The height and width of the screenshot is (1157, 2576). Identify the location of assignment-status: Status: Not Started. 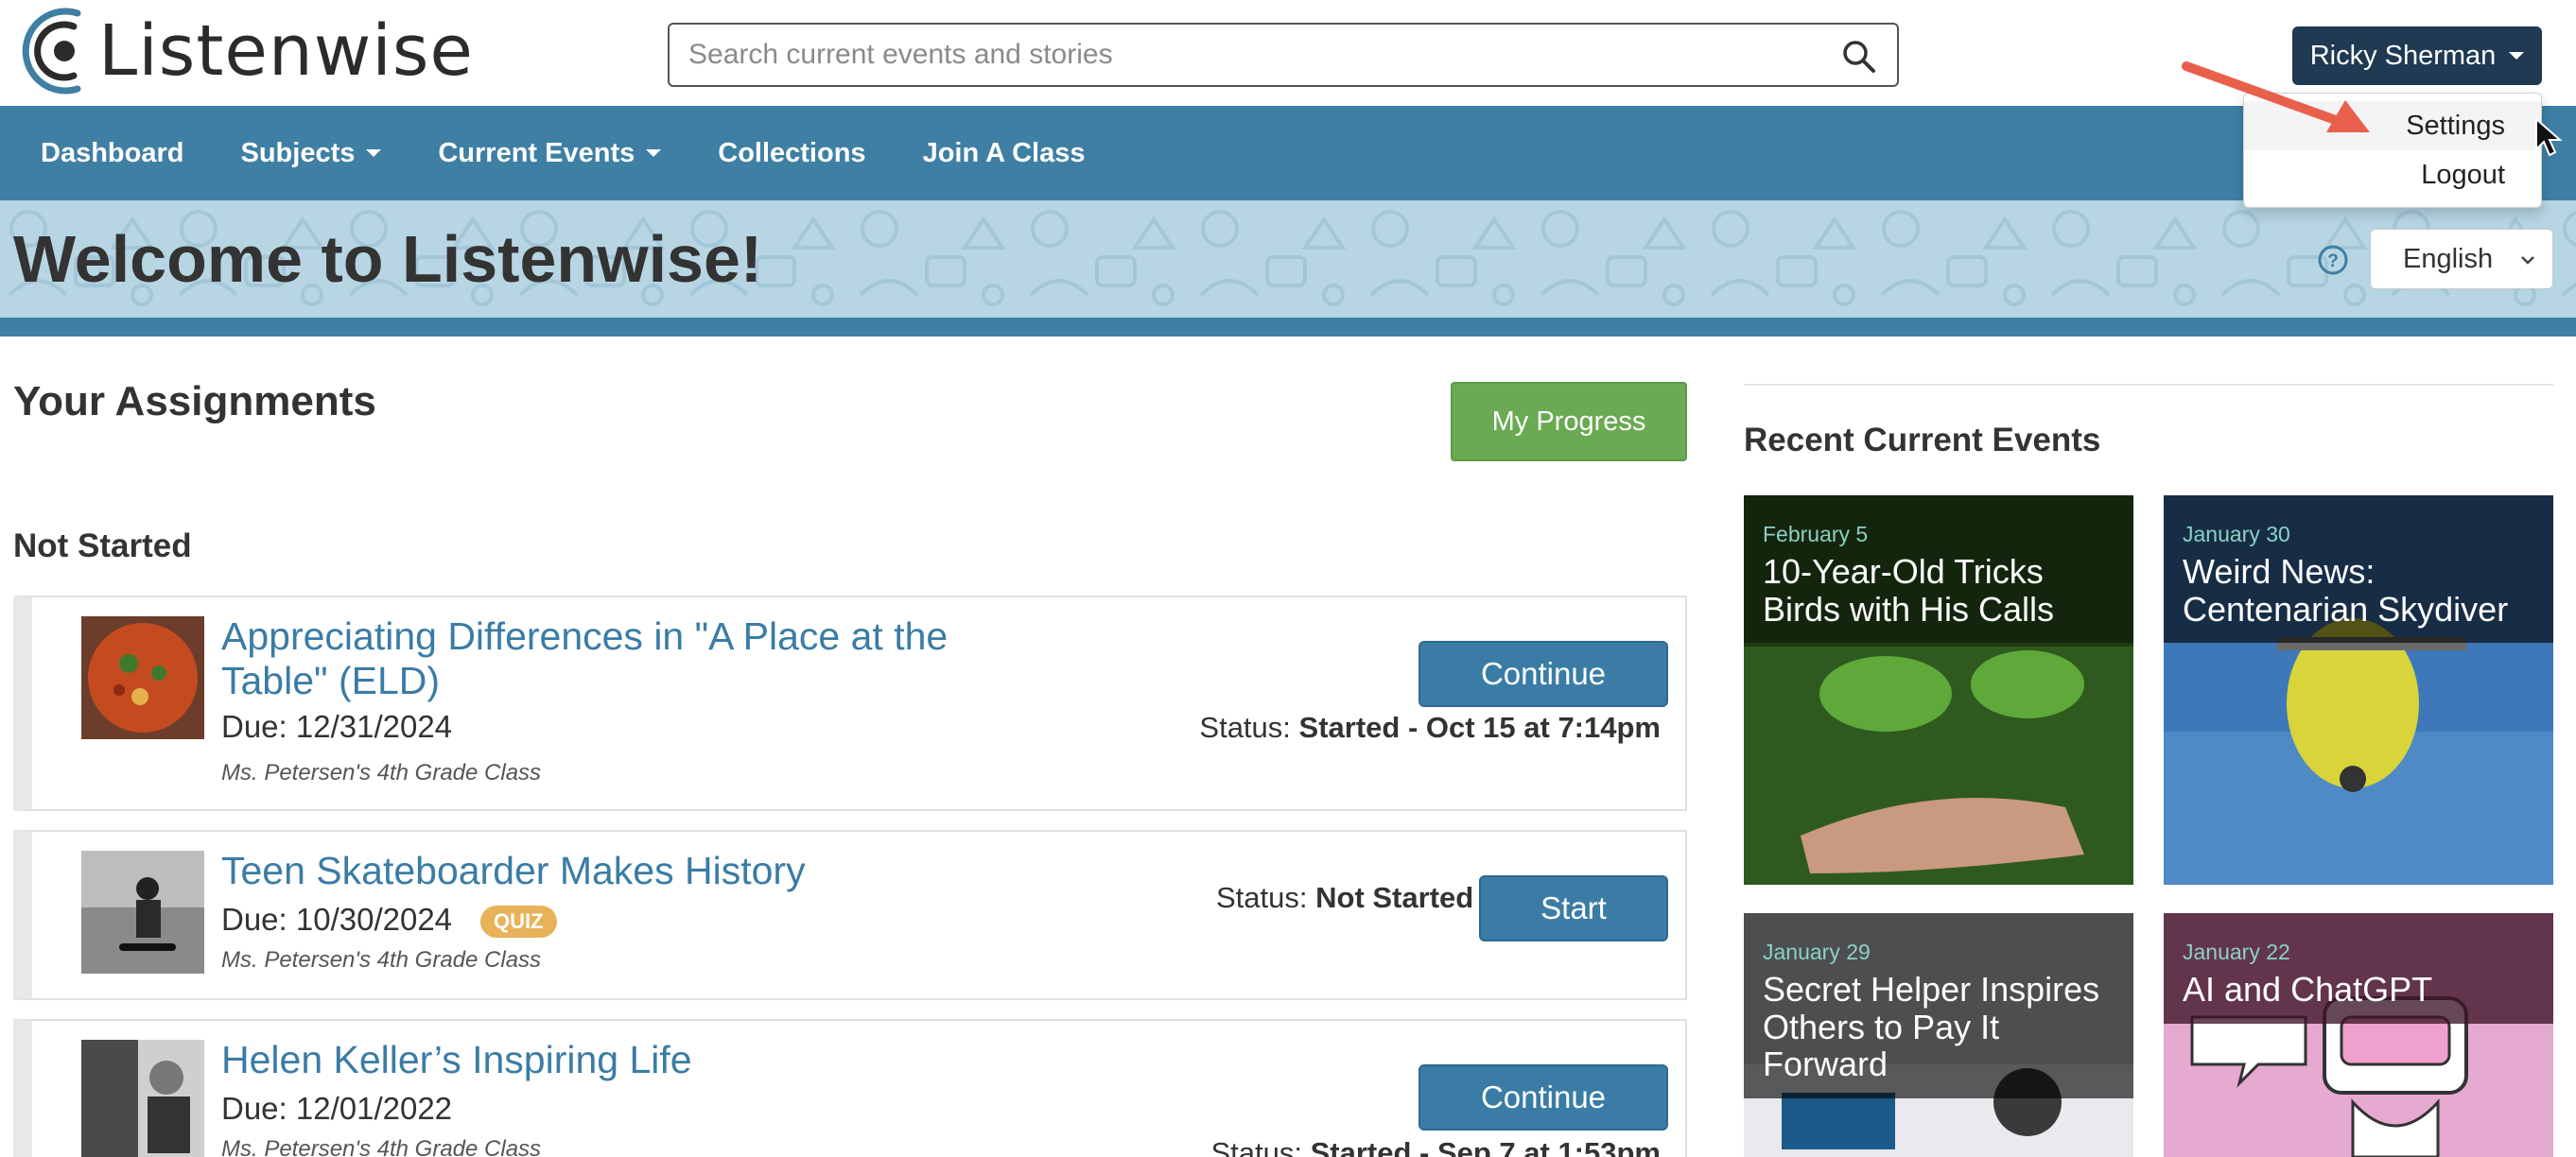
(1344, 898).